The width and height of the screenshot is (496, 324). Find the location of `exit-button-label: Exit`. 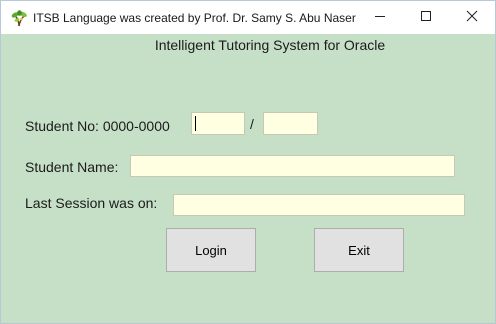

exit-button-label: Exit is located at coordinates (359, 250).